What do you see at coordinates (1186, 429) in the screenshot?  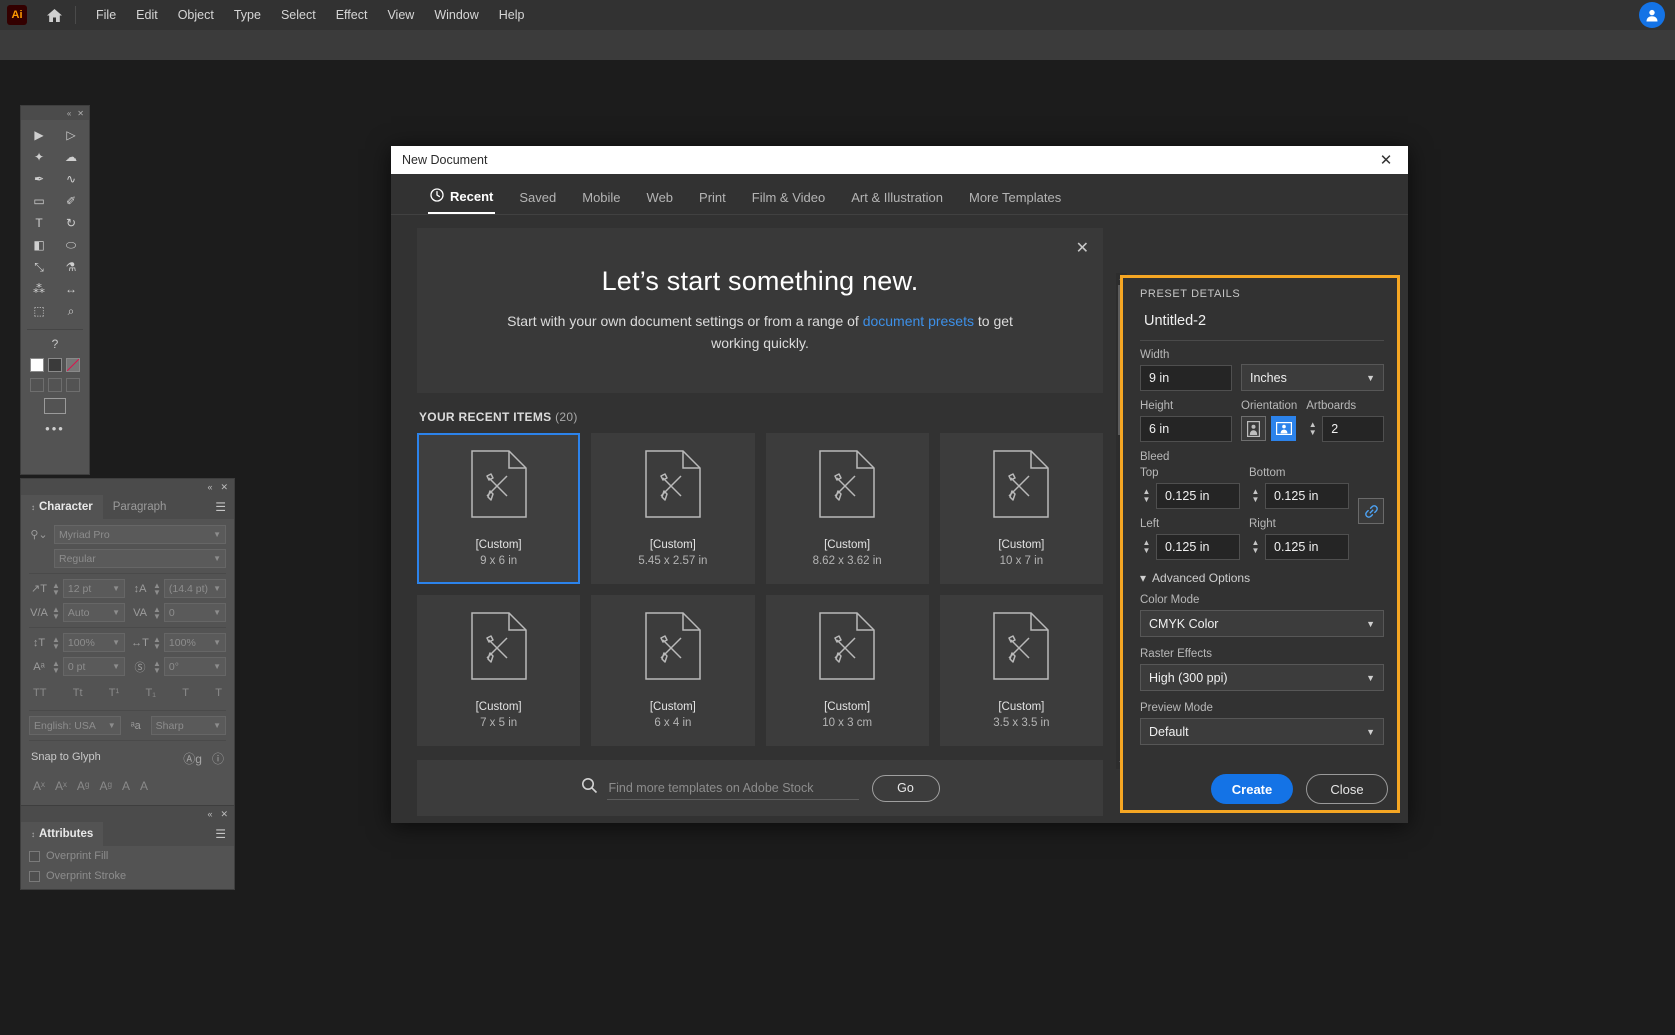 I see `height-input` at bounding box center [1186, 429].